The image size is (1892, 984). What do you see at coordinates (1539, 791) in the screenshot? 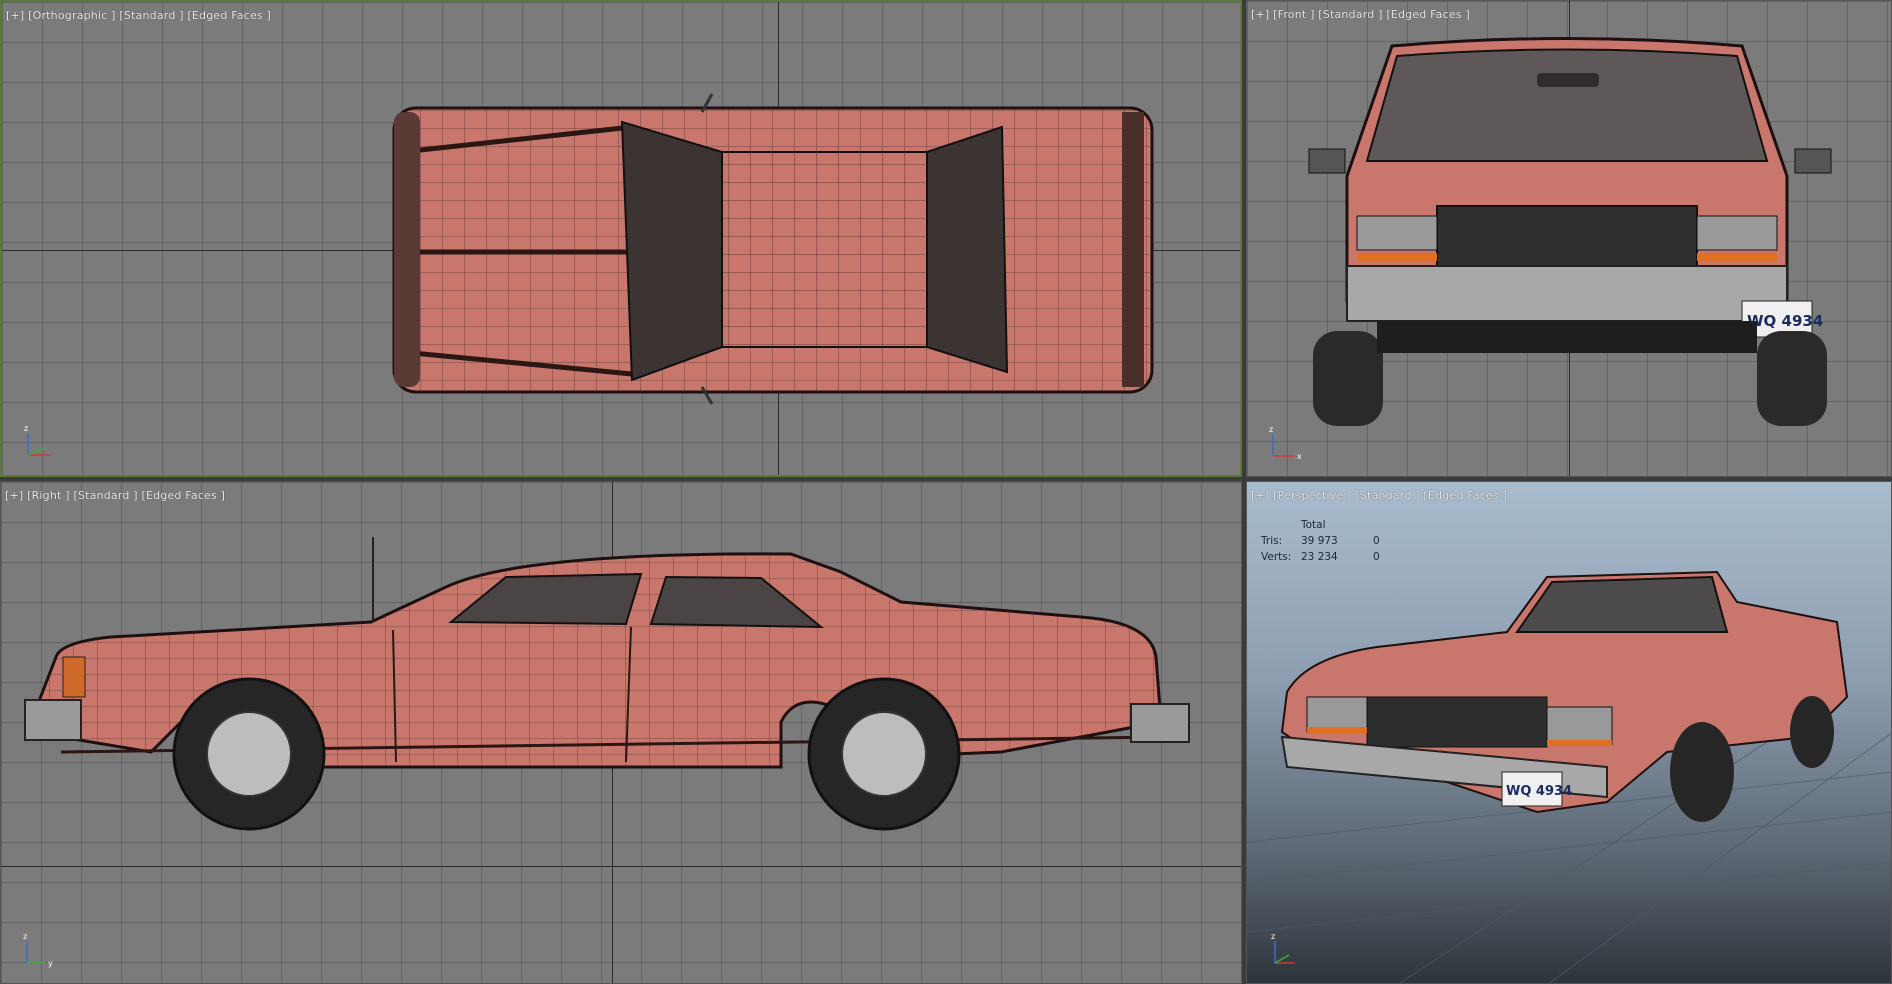
I see `license-plate-persp: WQ 4934` at bounding box center [1539, 791].